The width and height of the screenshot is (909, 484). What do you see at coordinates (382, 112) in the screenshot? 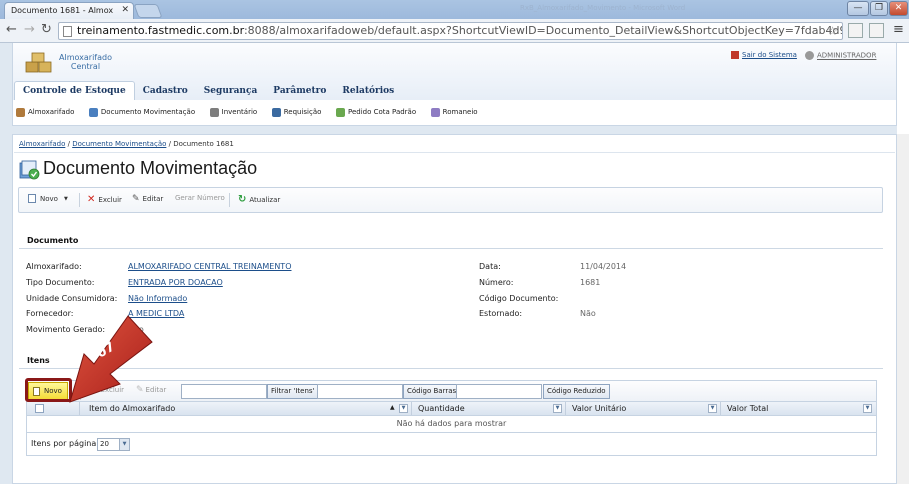
I see `subnav-label: Pedido Cota Padrão` at bounding box center [382, 112].